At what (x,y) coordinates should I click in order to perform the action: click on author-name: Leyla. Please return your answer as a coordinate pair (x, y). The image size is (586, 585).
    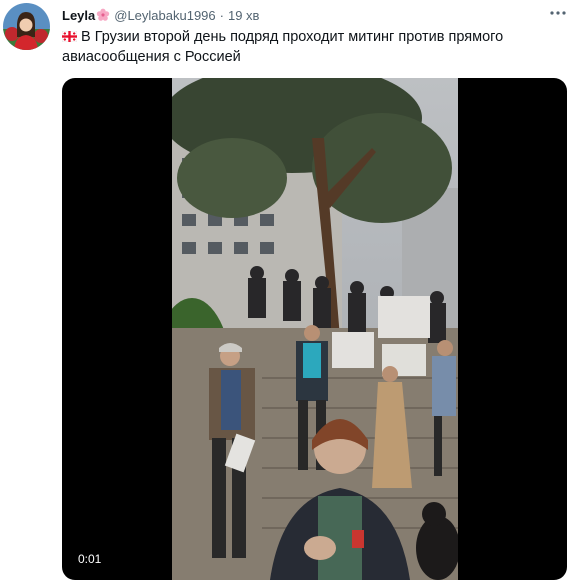
    Looking at the image, I should click on (78, 15).